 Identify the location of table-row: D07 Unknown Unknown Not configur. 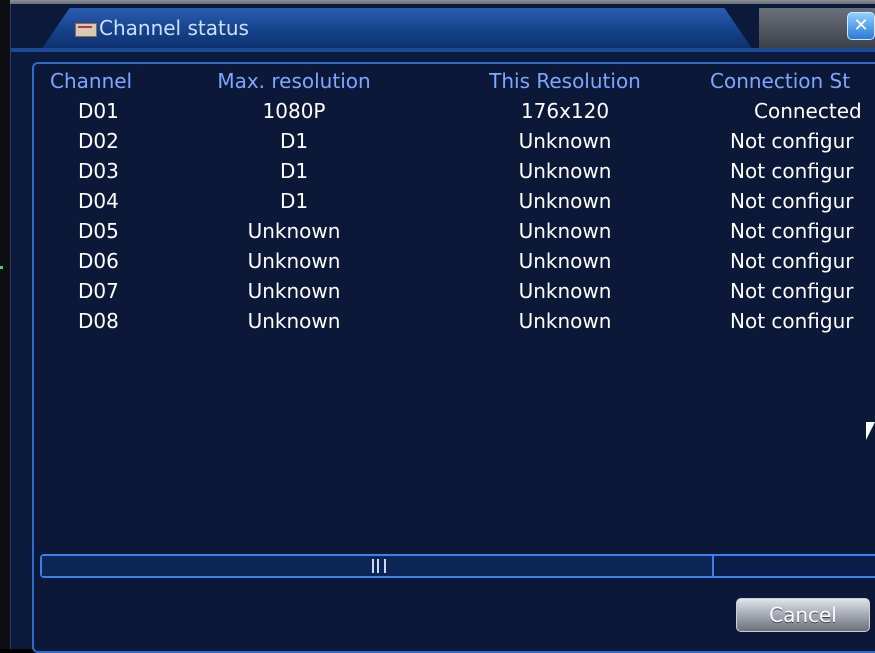
(454, 291).